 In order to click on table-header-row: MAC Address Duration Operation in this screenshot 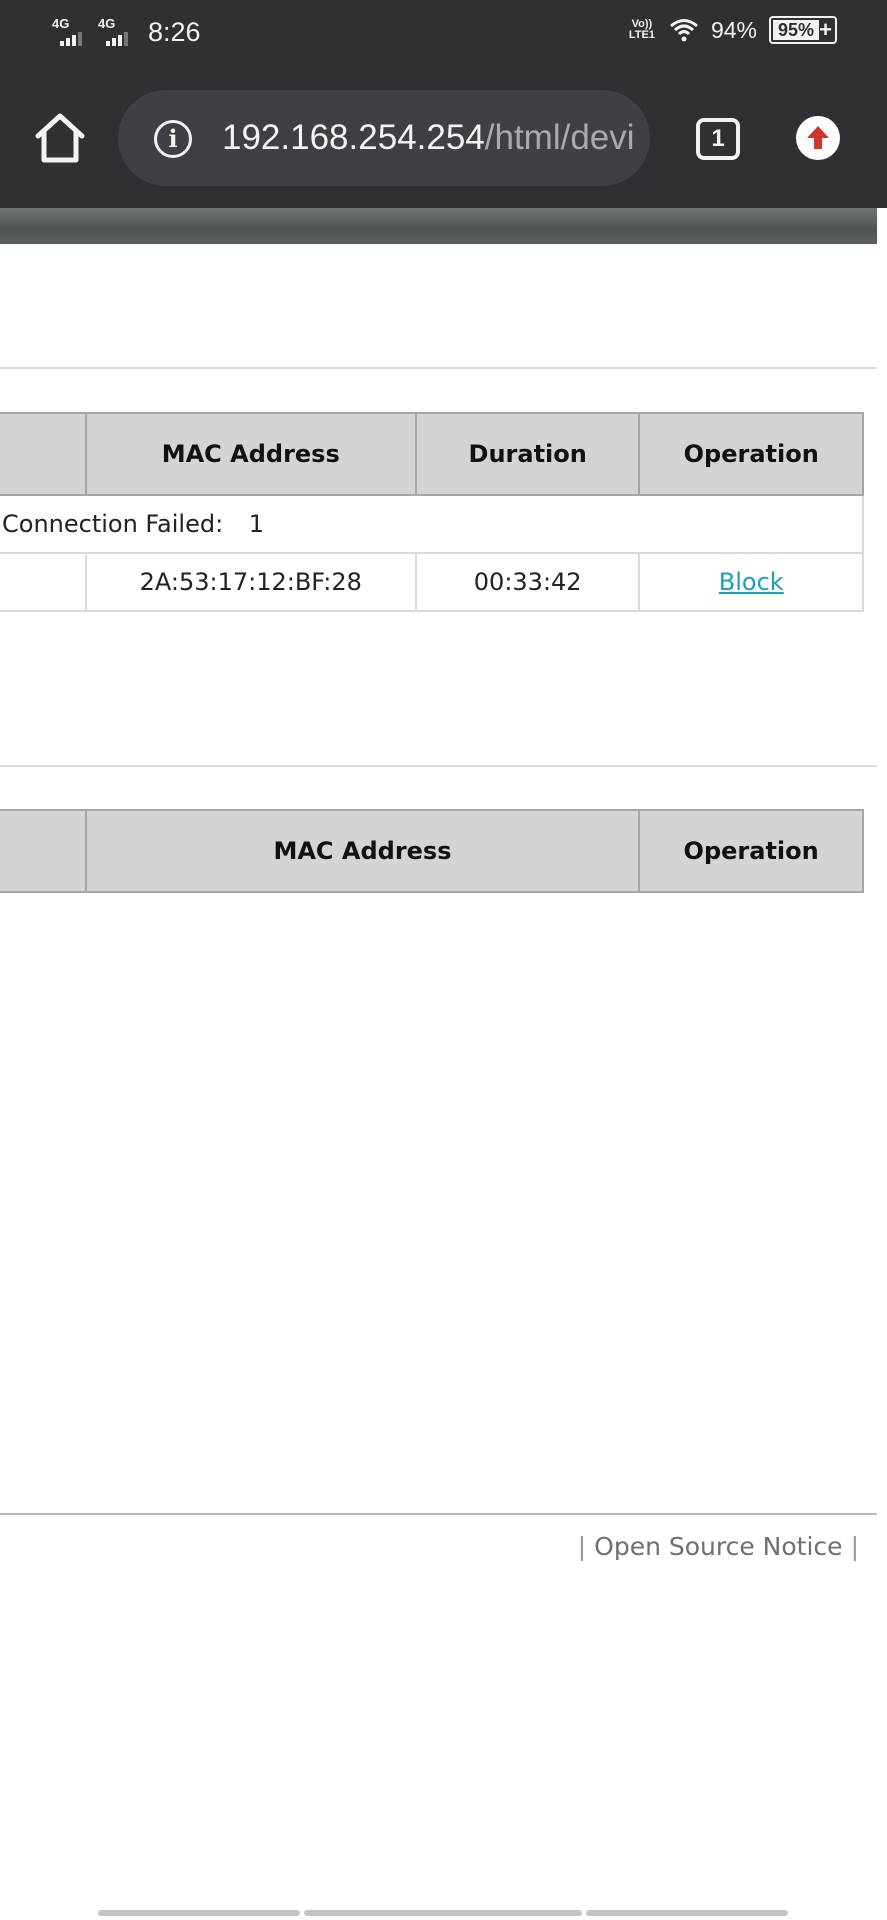, I will do `click(432, 454)`.